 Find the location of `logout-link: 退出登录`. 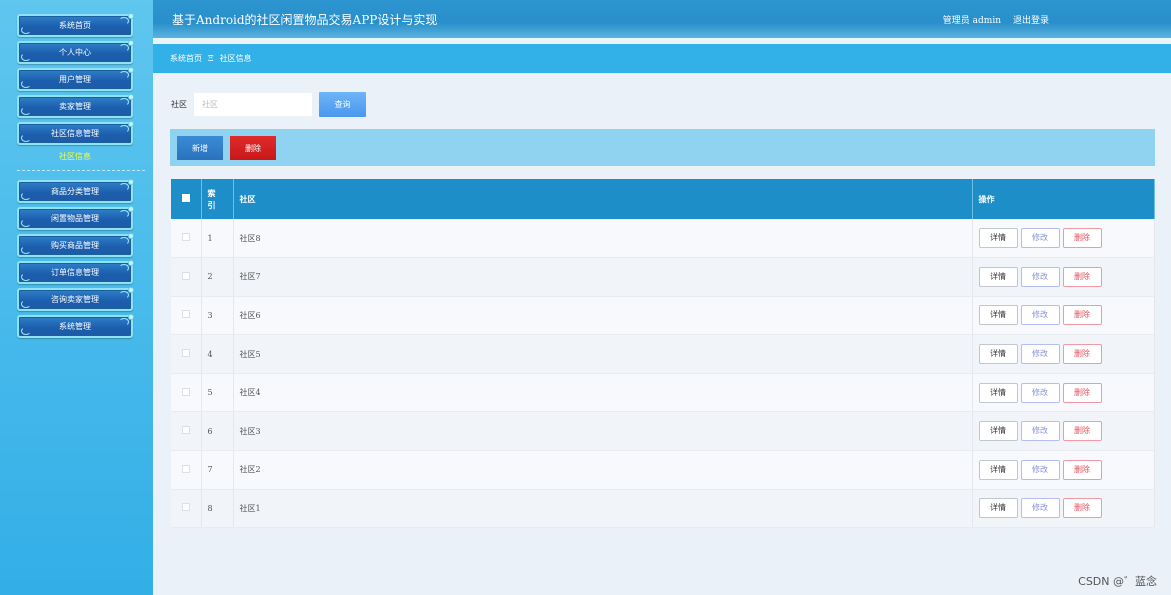

logout-link: 退出登录 is located at coordinates (1031, 19).